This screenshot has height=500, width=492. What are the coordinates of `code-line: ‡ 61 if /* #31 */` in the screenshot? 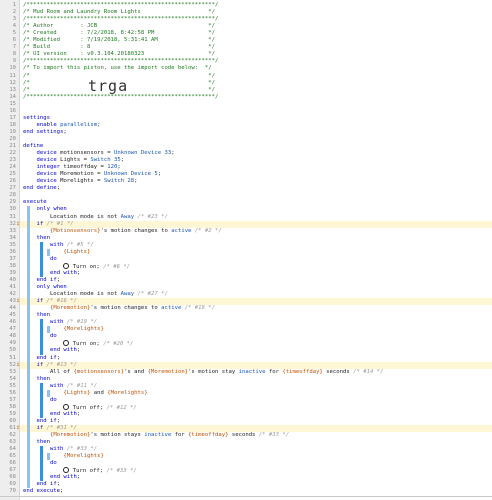 It's located at (246, 428).